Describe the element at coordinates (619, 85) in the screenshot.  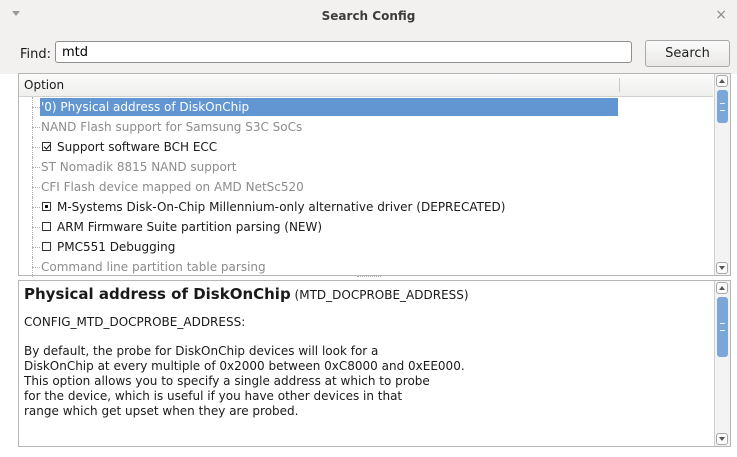
I see `column-divider` at that location.